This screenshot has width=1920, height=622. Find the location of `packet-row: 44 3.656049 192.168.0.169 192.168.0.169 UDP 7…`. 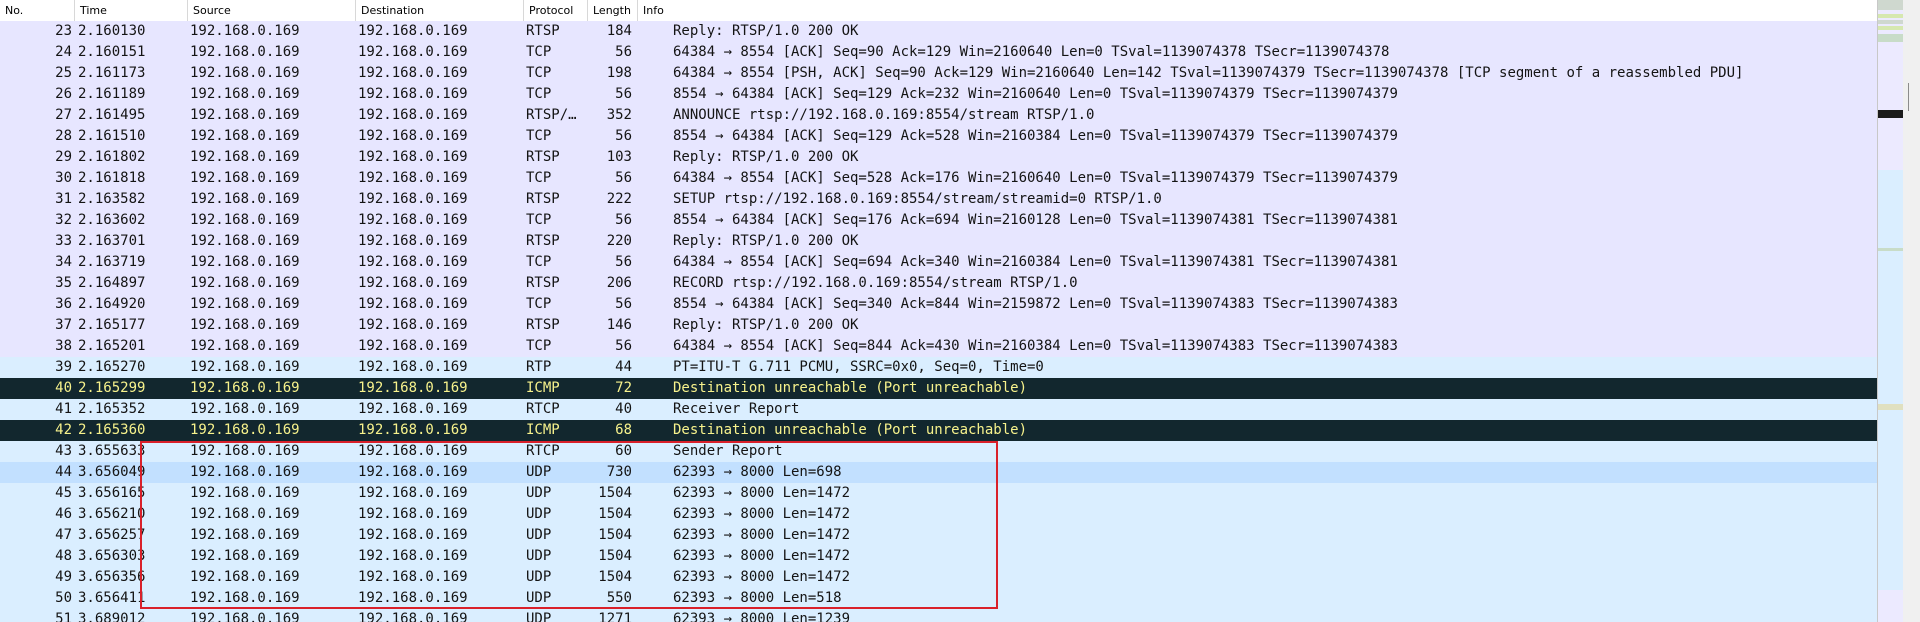

packet-row: 44 3.656049 192.168.0.169 192.168.0.169 UDP 7… is located at coordinates (938, 472).